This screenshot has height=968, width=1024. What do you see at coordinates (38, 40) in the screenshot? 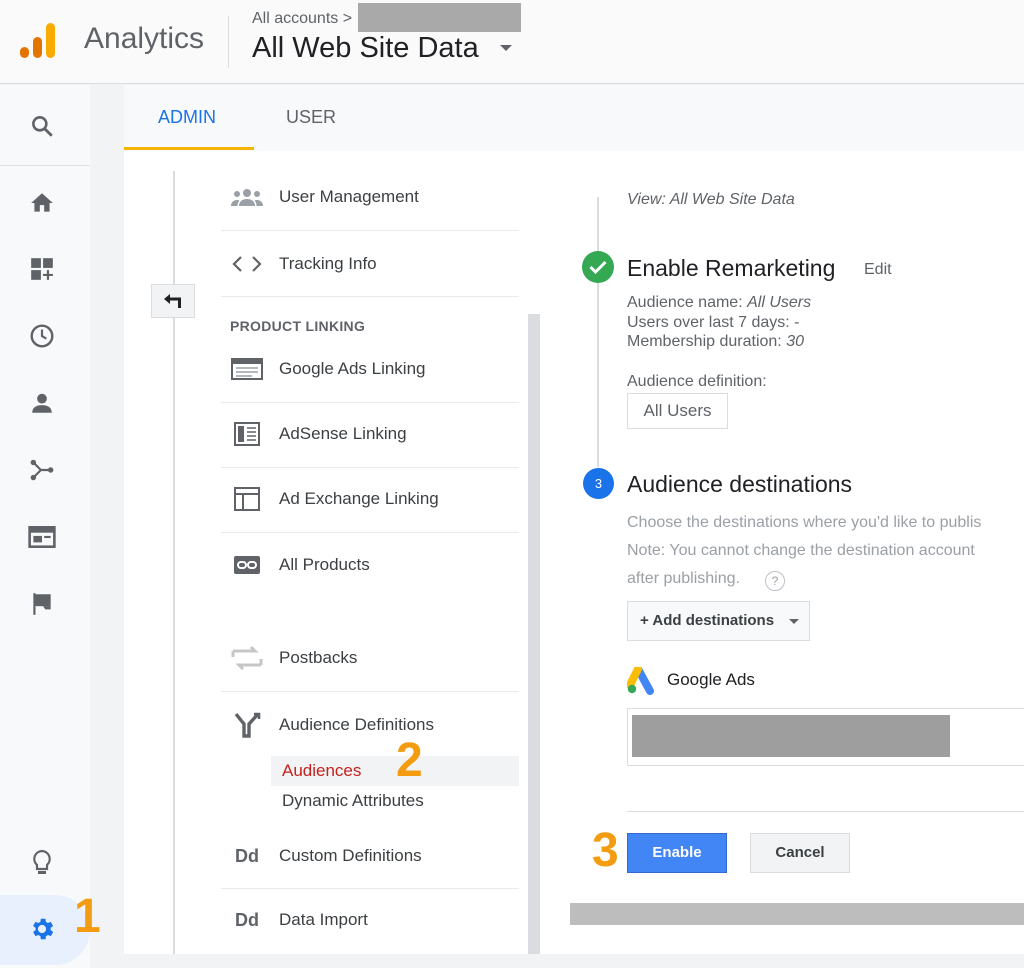
I see `analytics-logo-icon` at bounding box center [38, 40].